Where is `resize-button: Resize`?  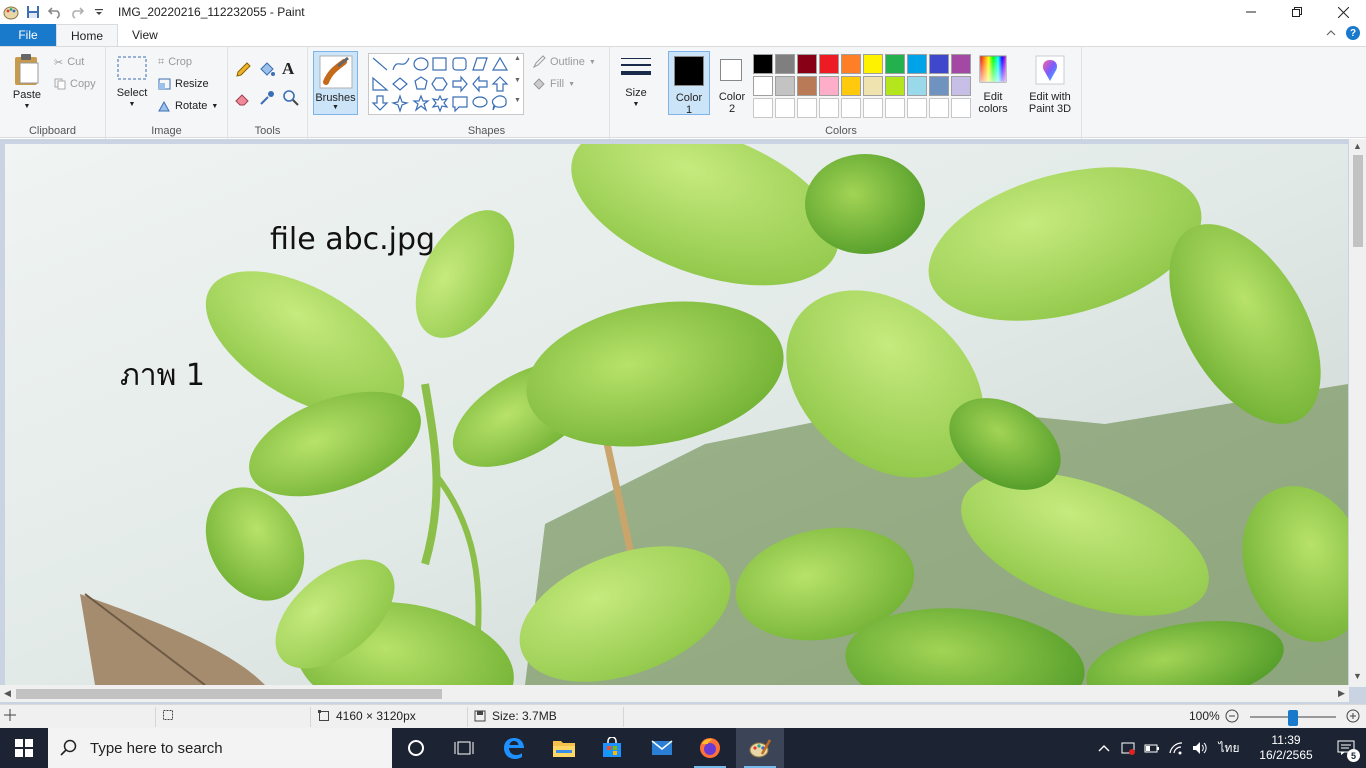
resize-button: Resize is located at coordinates (183, 84).